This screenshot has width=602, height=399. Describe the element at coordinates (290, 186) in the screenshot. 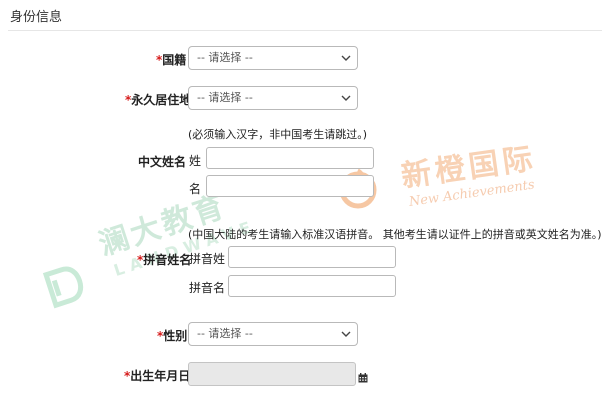

I see `chinese-given-input` at that location.